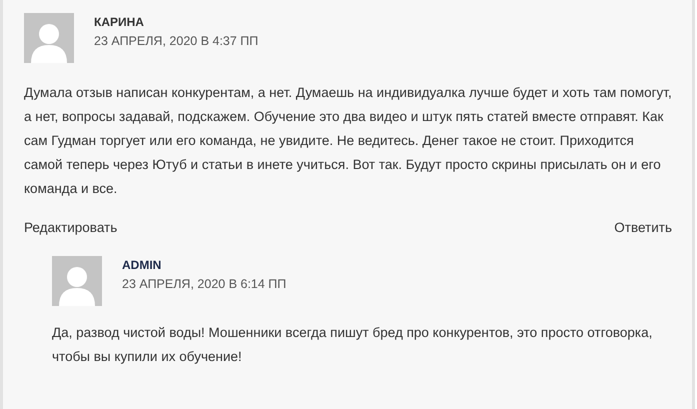 The width and height of the screenshot is (697, 409). I want to click on comment-date: 23 АПРЕЛЯ, 2020 В 6:14 ПП, so click(204, 284).